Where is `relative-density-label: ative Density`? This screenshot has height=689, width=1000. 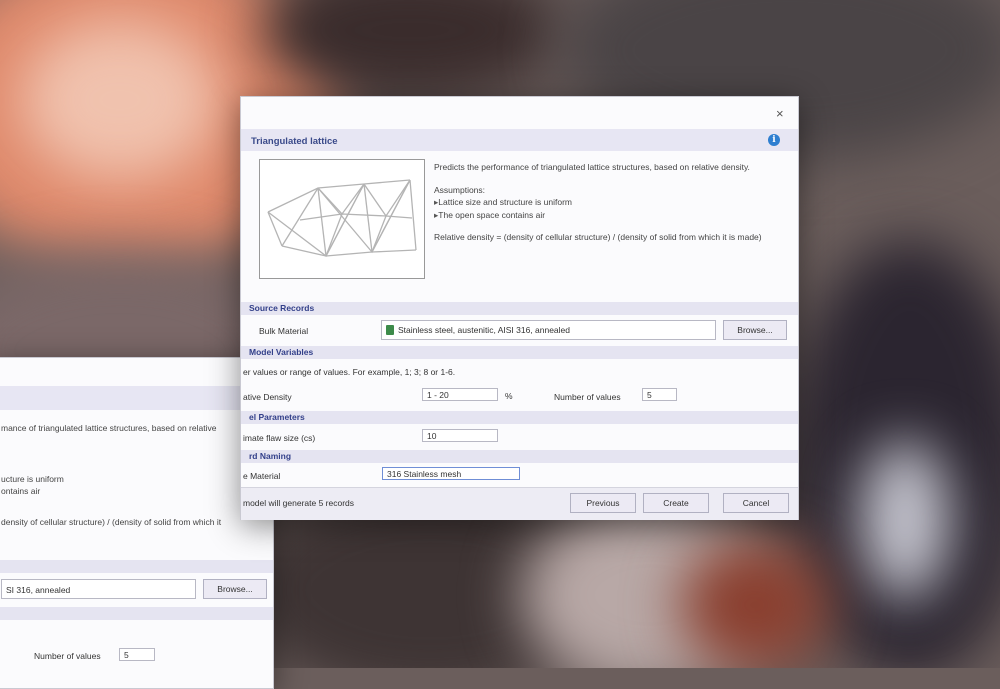 relative-density-label: ative Density is located at coordinates (267, 397).